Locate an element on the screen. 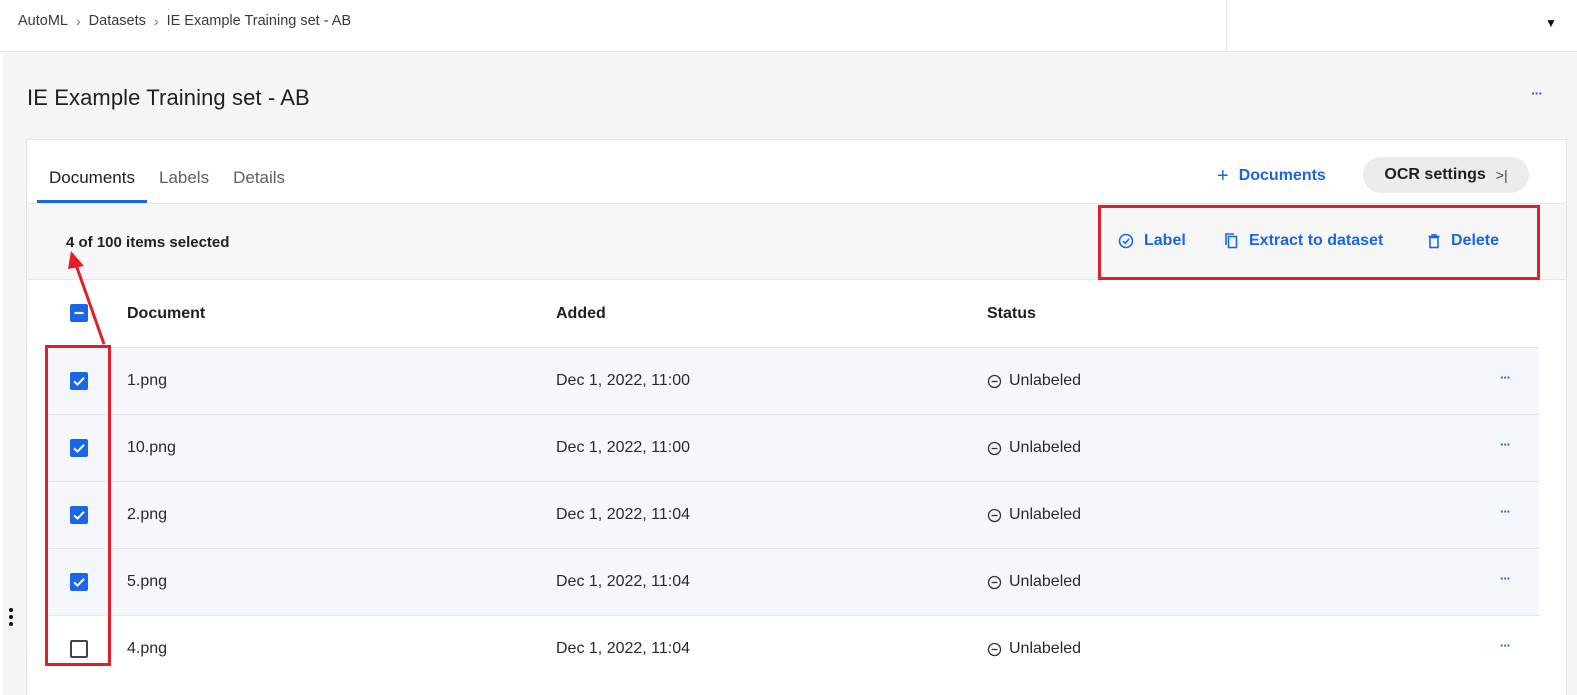 The width and height of the screenshot is (1577, 695). column-header-document: Document is located at coordinates (166, 314).